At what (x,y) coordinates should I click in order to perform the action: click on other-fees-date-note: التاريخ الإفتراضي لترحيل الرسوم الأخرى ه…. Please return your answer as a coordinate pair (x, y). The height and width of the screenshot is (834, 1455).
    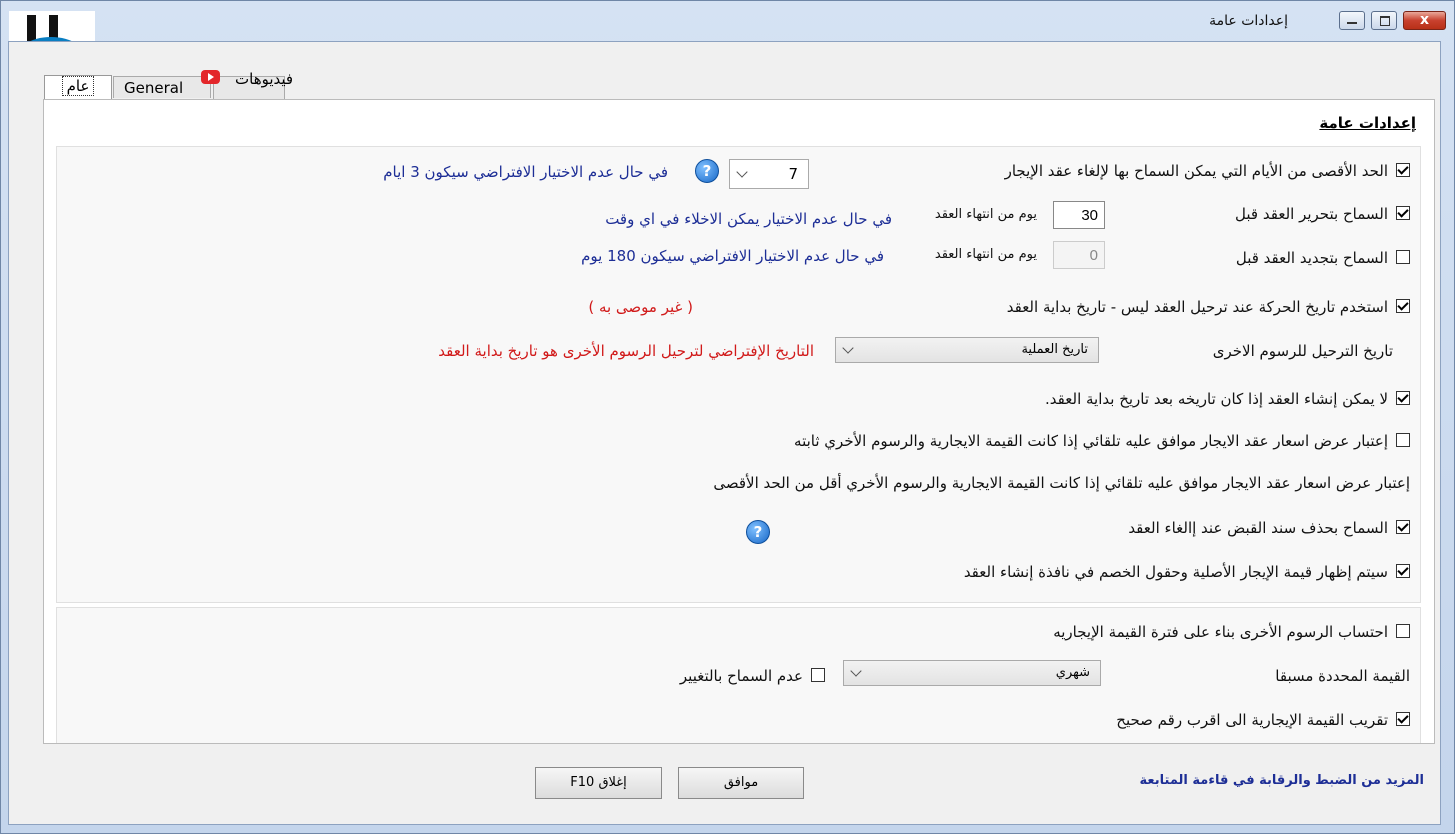
    Looking at the image, I should click on (626, 351).